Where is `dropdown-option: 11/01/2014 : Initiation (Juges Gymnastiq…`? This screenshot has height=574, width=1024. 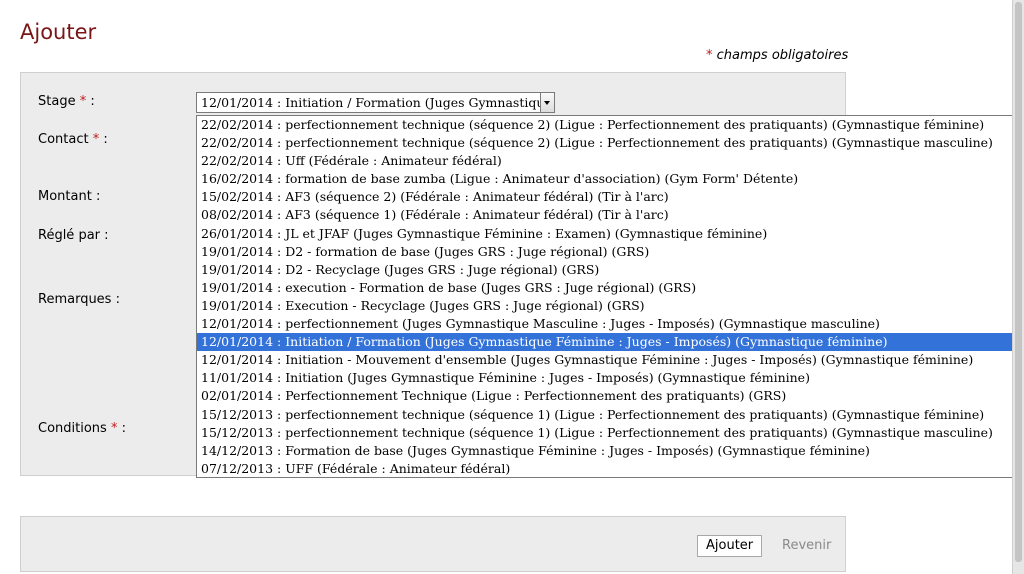
dropdown-option: 11/01/2014 : Initiation (Juges Gymnastiq… is located at coordinates (610, 378).